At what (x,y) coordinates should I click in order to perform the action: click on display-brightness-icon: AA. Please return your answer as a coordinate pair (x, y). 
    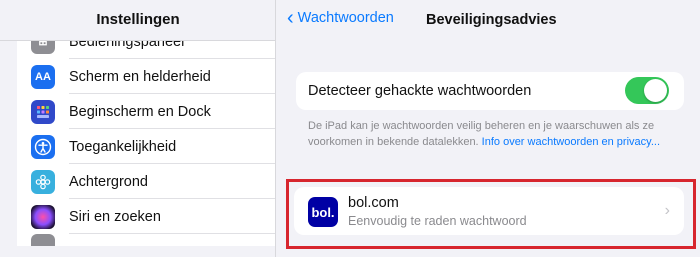
    Looking at the image, I should click on (43, 76).